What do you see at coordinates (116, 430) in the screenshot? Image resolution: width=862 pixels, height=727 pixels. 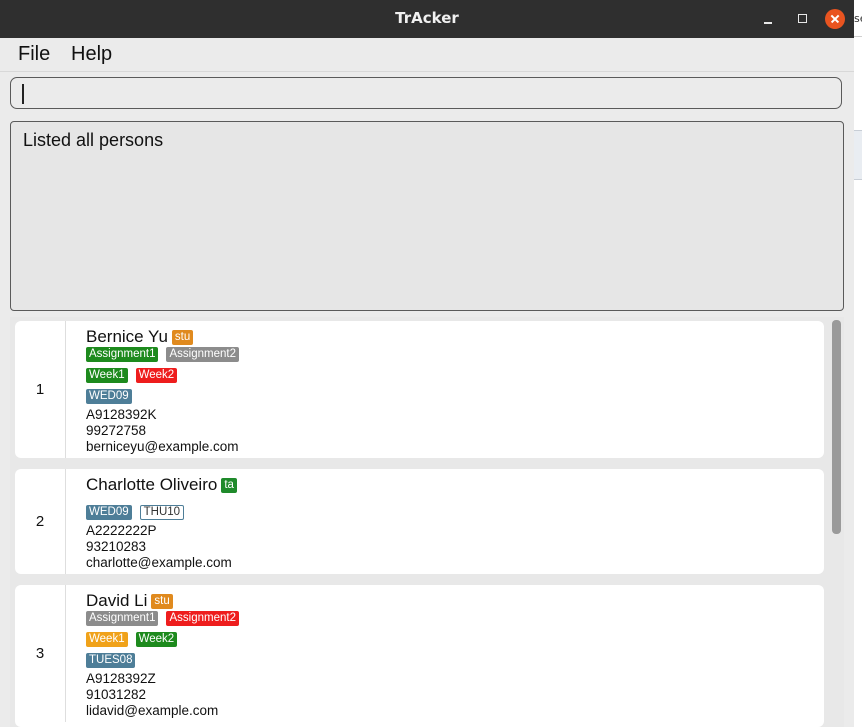 I see `person-phone: 99272758` at bounding box center [116, 430].